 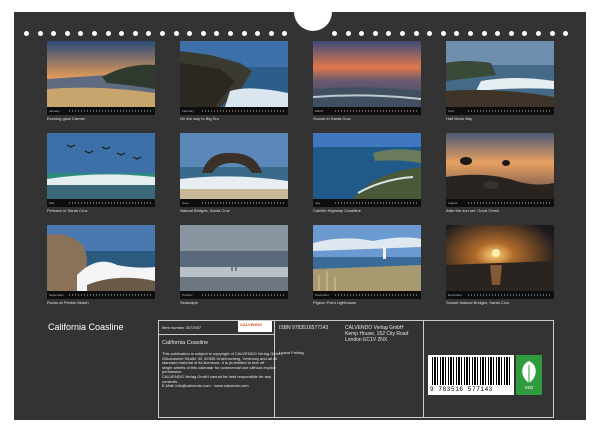 I want to click on isbn: ISBN 9783516577143, so click(x=304, y=328).